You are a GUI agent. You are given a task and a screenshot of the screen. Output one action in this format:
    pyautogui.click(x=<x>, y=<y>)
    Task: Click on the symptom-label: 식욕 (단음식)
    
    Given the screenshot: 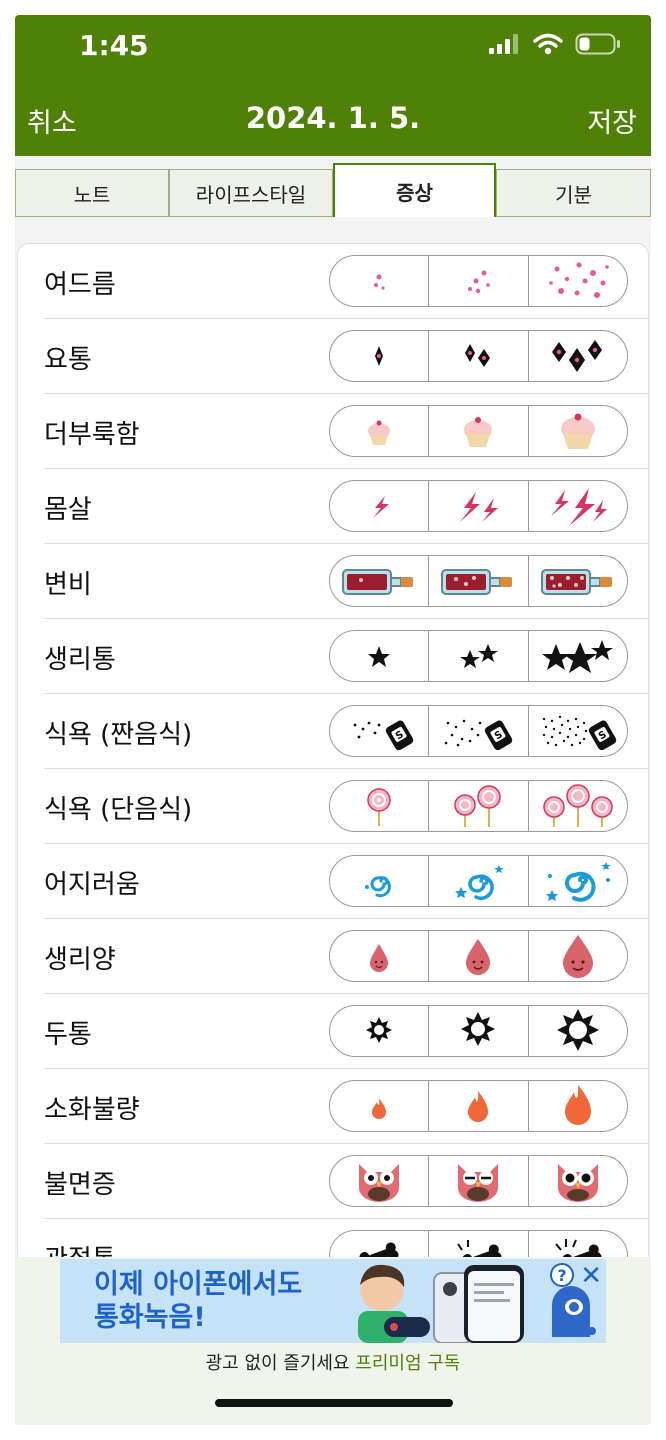 What is the action you would take?
    pyautogui.click(x=118, y=810)
    